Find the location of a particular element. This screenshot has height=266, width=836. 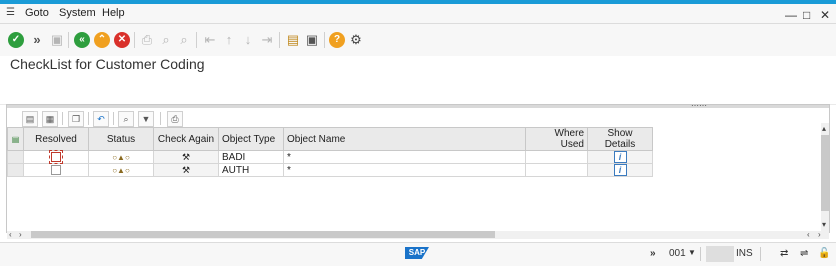

table-row: ○▲○ ⚒ AUTH * i is located at coordinates (330, 170).